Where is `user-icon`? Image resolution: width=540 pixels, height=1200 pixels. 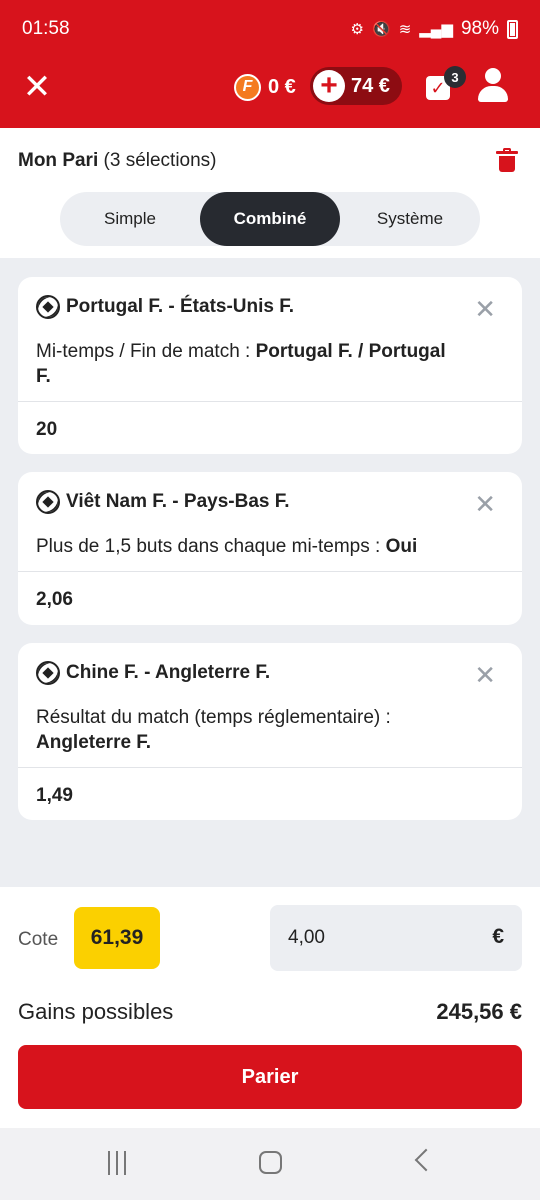
user-icon is located at coordinates (493, 86).